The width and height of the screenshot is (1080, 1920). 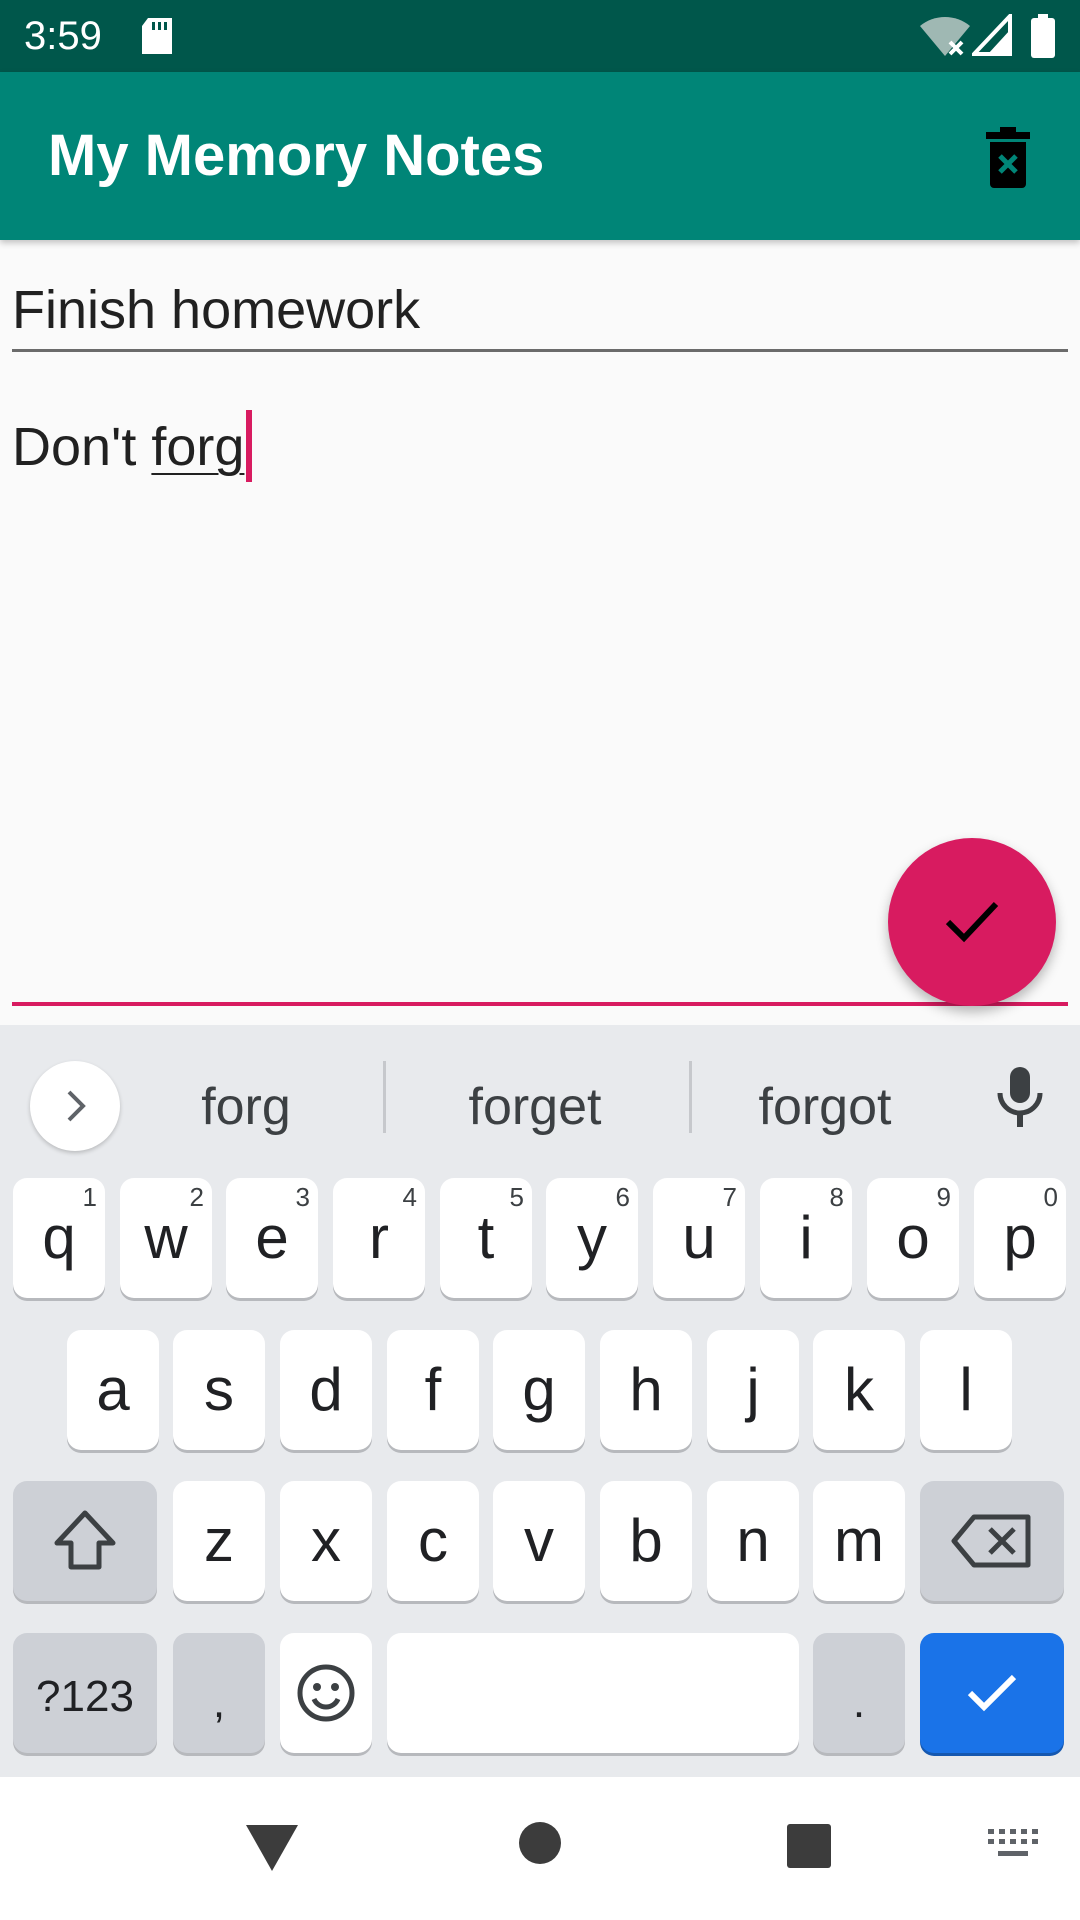 I want to click on note-body-text: Don't forg, so click(x=132, y=447).